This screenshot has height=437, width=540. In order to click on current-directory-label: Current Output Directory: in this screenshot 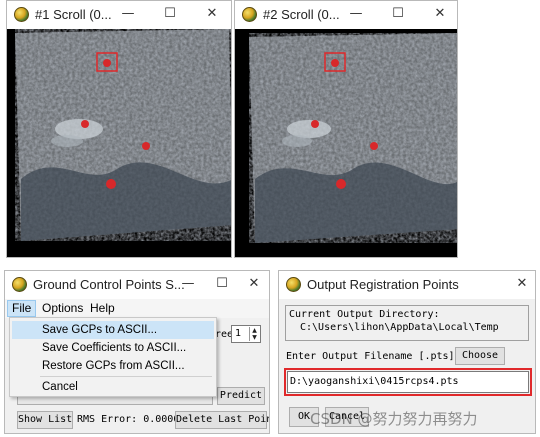, I will do `click(364, 314)`.